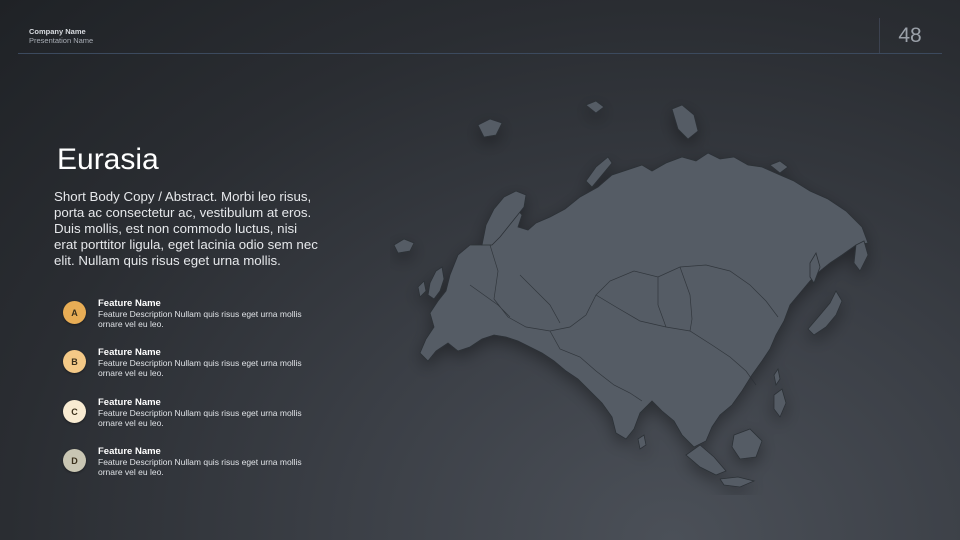 The height and width of the screenshot is (540, 960). I want to click on great-britain, so click(436, 283).